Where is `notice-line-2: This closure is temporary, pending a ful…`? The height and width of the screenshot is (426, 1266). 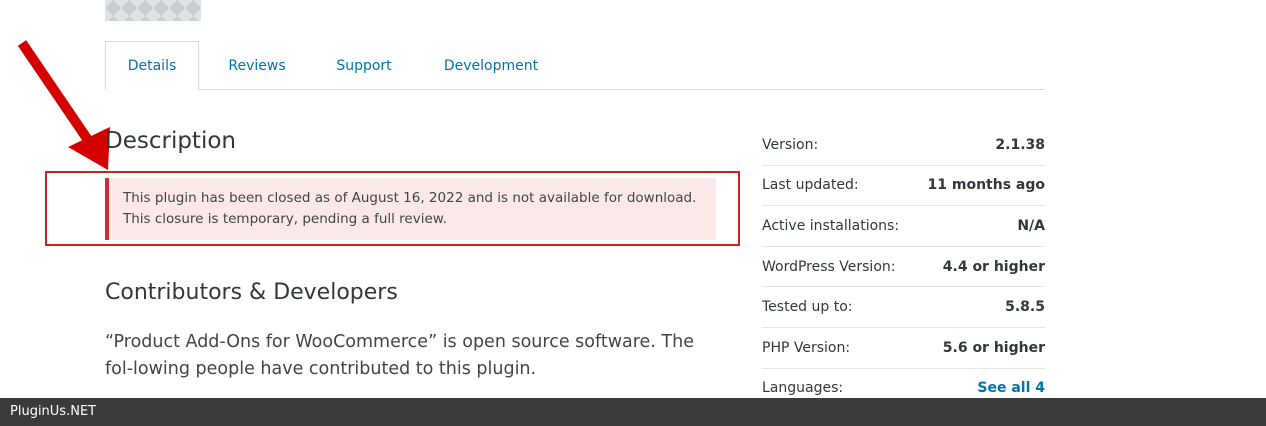 notice-line-2: This closure is temporary, pending a ful… is located at coordinates (285, 219).